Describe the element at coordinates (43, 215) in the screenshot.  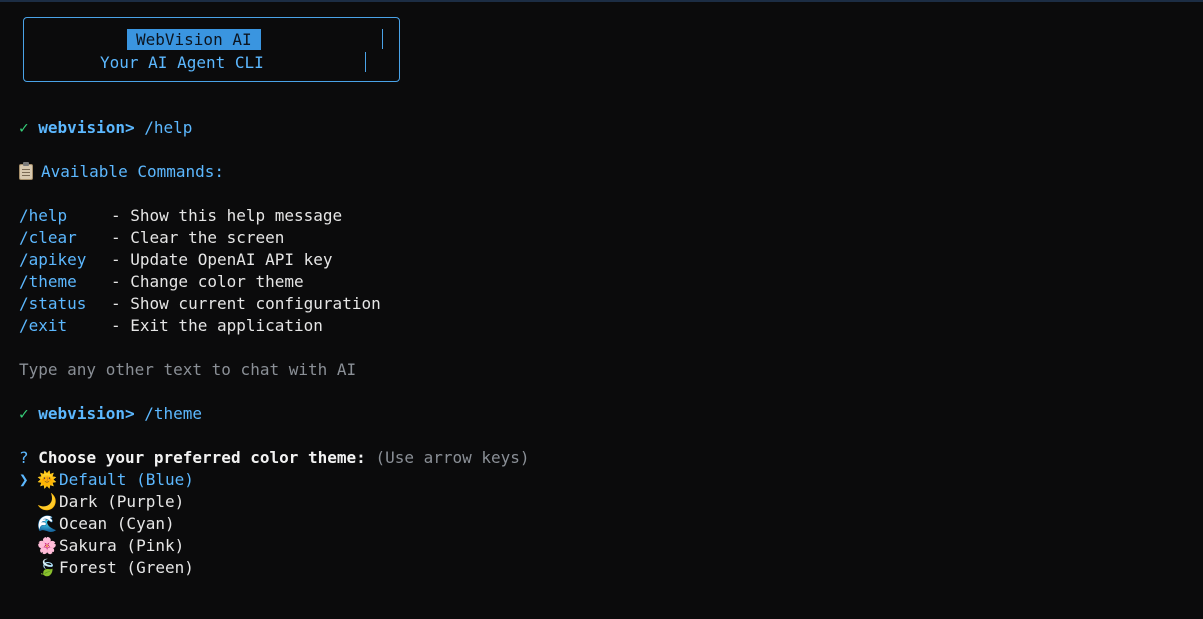
I see `command-name: /help` at that location.